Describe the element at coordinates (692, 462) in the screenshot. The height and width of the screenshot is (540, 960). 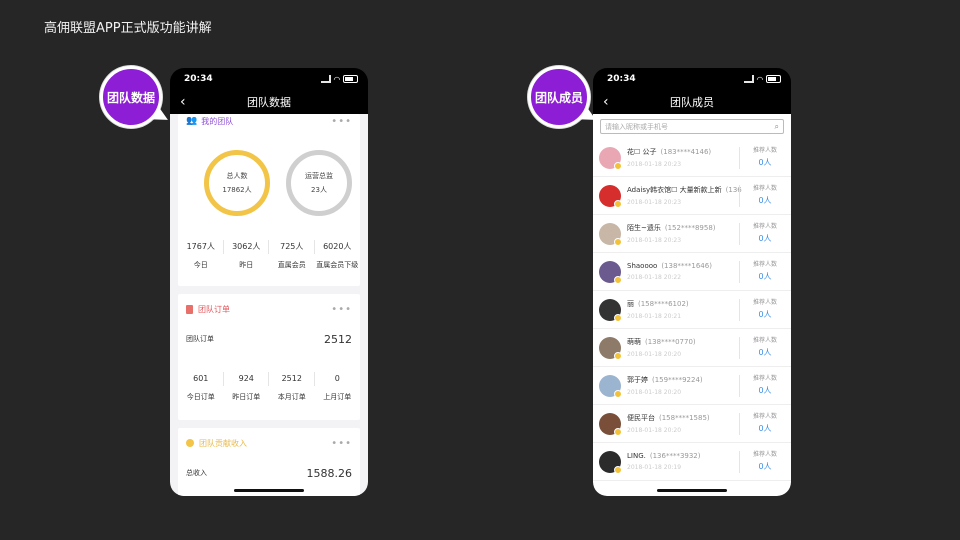
I see `member-row: LING. (136****3932) 2018-01-18 20:19 推荐人数 0人` at that location.